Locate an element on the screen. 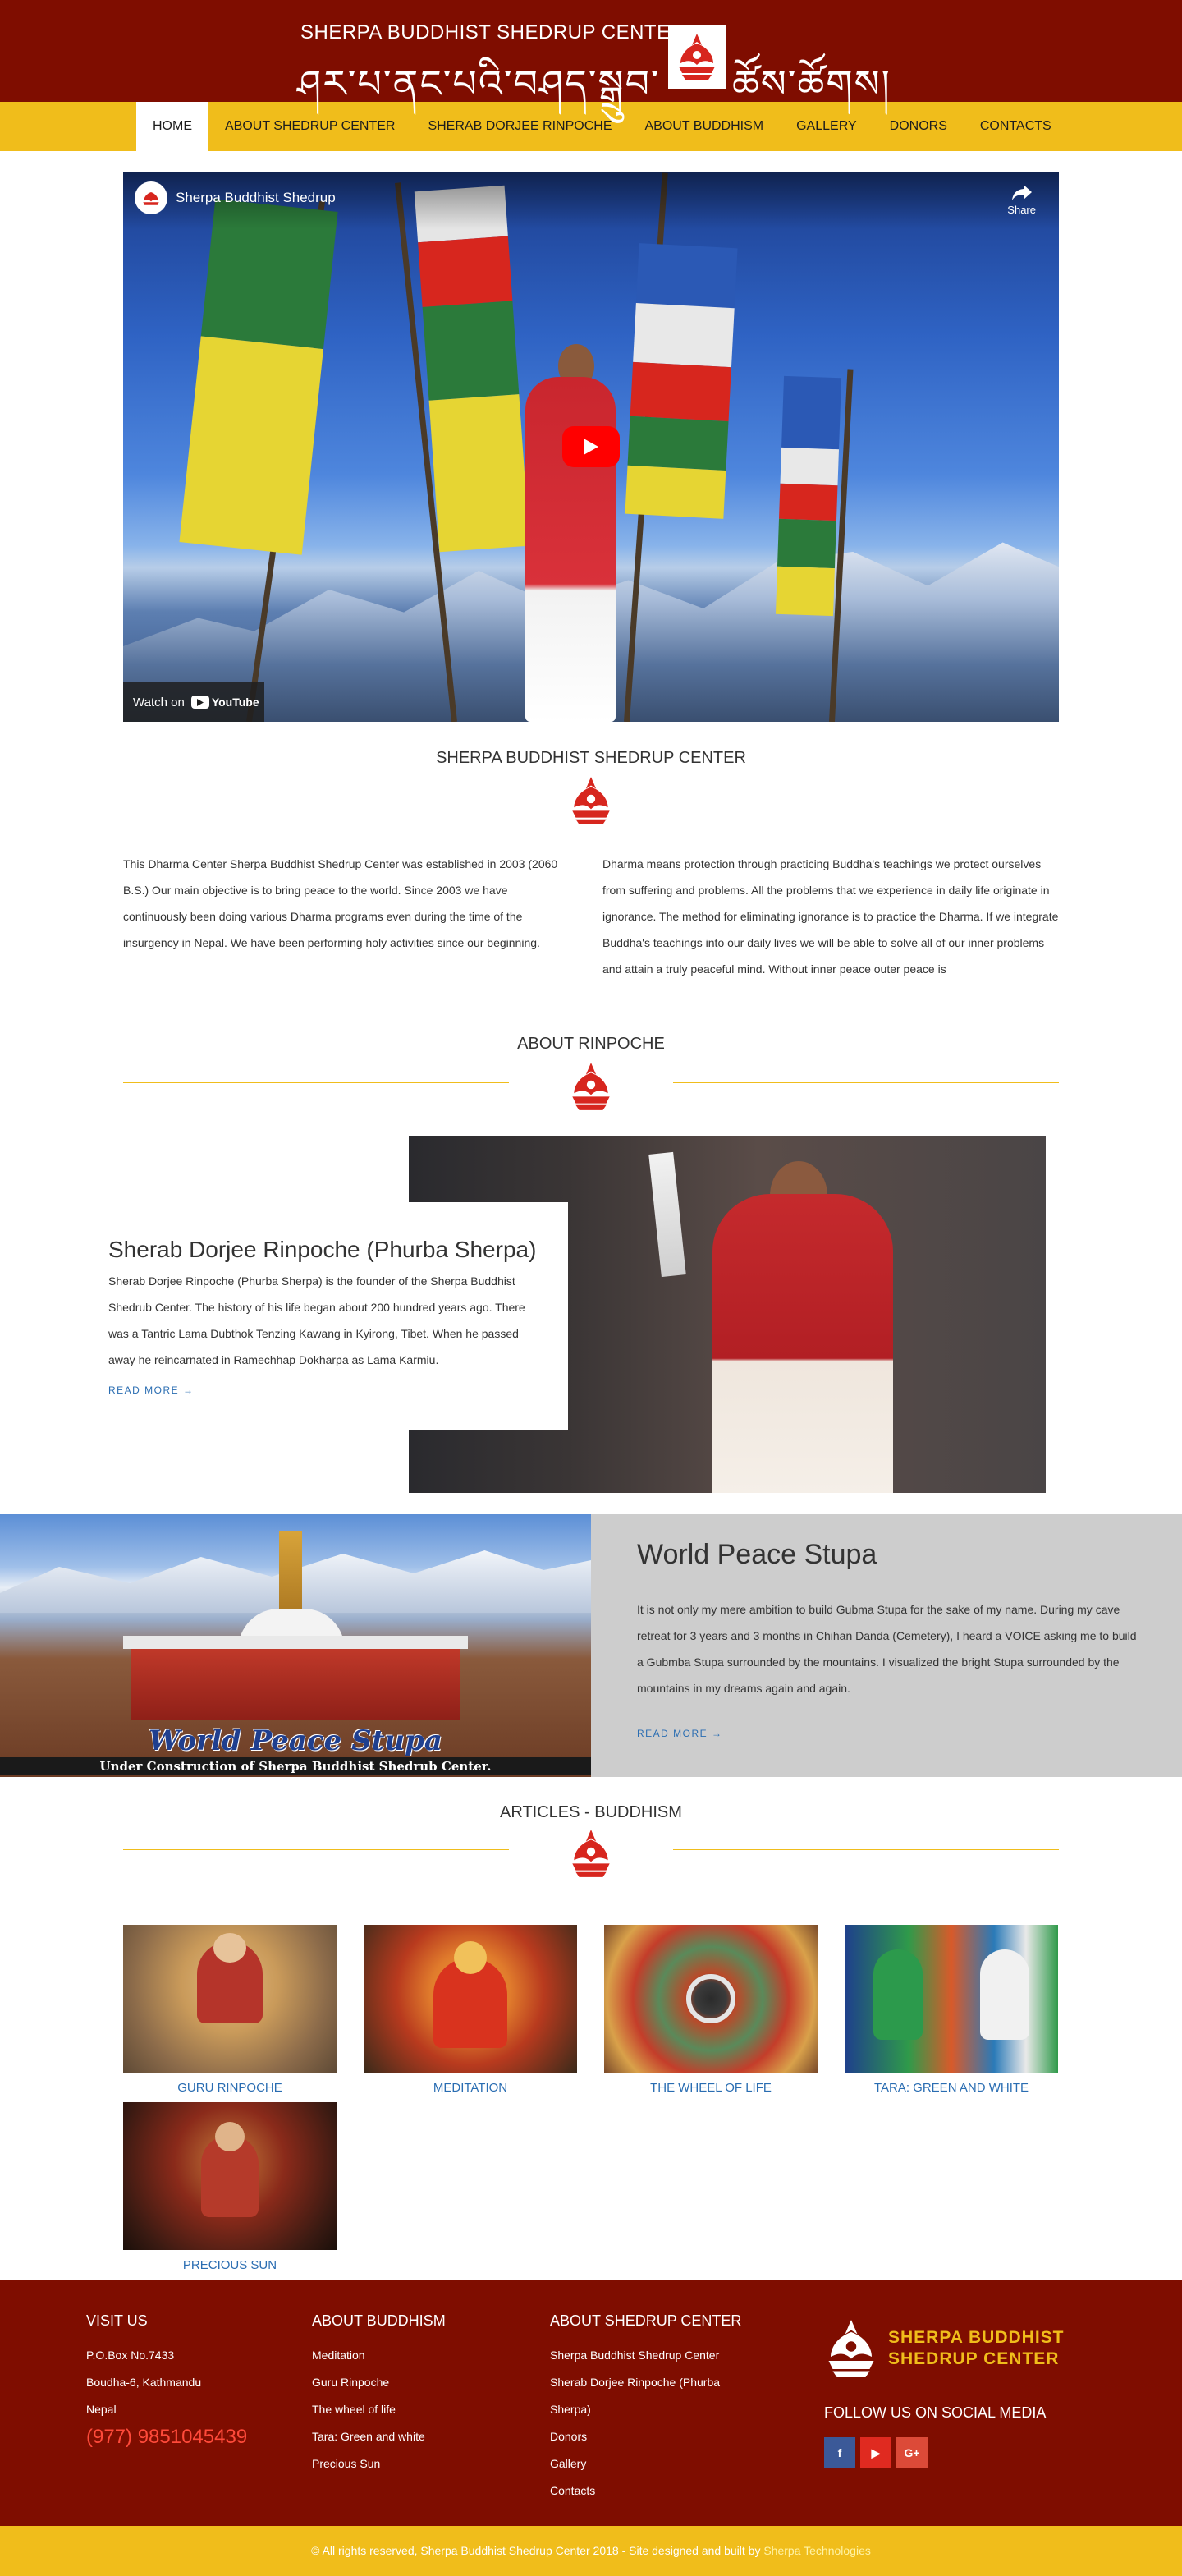 The image size is (1182, 2576). stupa-roof is located at coordinates (296, 1642).